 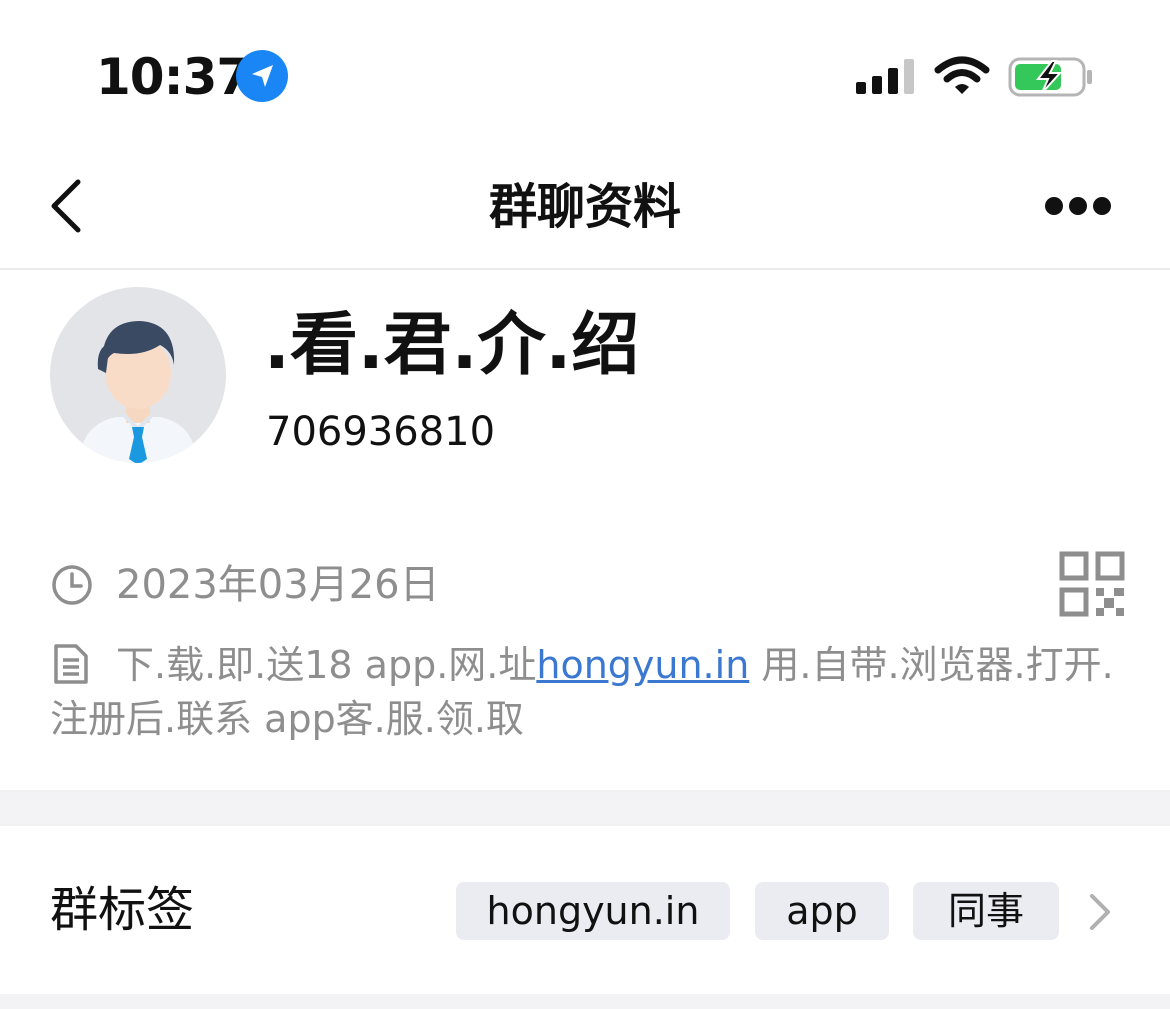 I want to click on group-tags-label: 群标签, so click(x=122, y=910).